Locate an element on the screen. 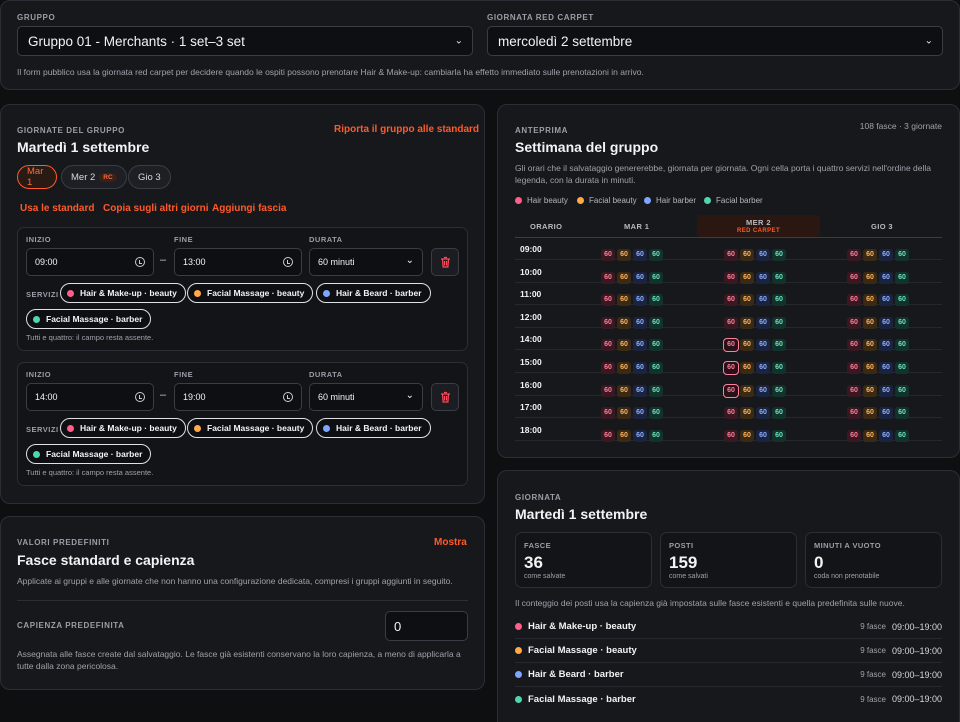 This screenshot has width=960, height=722. preview-row-hour: 15:00 is located at coordinates (531, 362).